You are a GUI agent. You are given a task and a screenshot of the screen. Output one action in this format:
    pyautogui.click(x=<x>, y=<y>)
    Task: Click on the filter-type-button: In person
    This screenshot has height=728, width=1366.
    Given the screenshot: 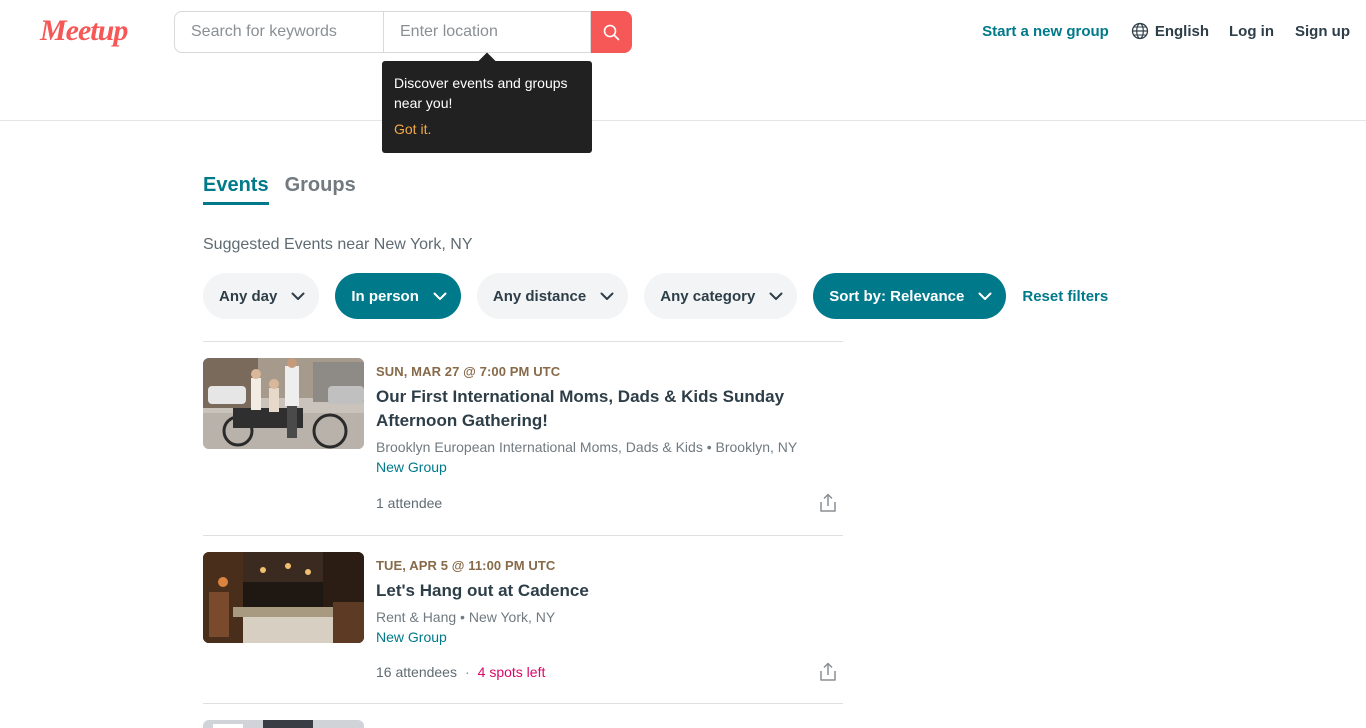 What is the action you would take?
    pyautogui.click(x=398, y=296)
    